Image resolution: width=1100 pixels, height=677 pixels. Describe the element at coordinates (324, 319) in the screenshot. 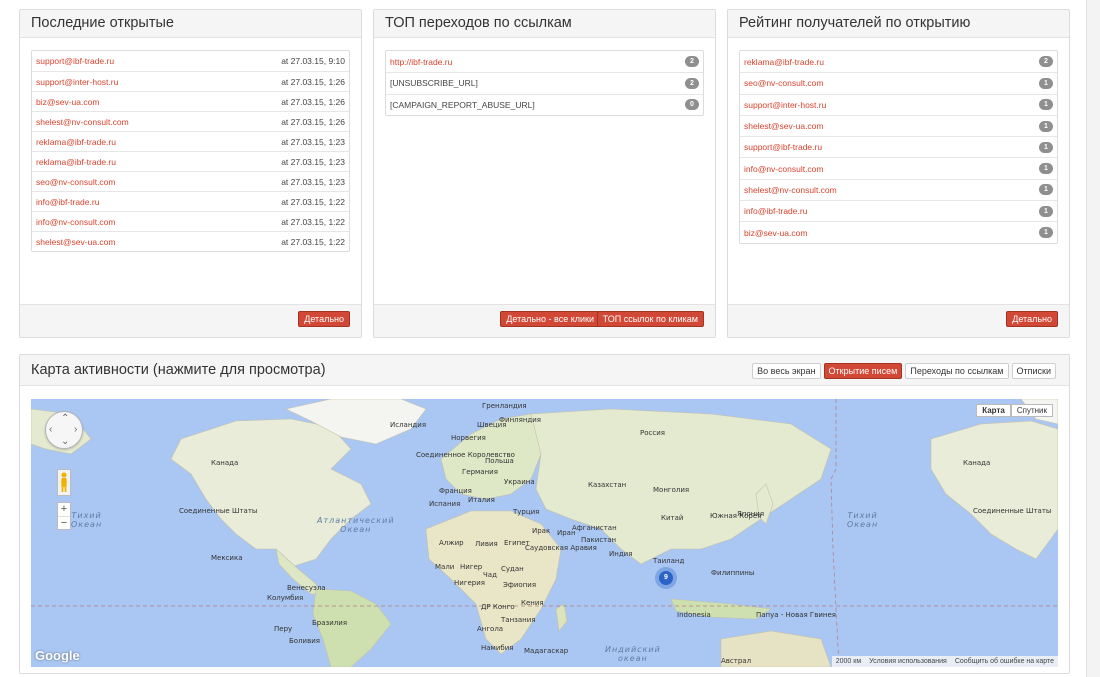

I see `recent-details-button: Детально` at that location.